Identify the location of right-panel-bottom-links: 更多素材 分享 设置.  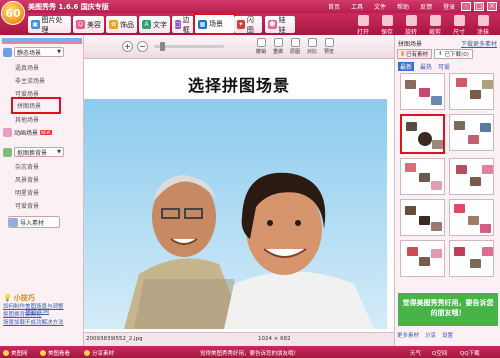
(425, 335).